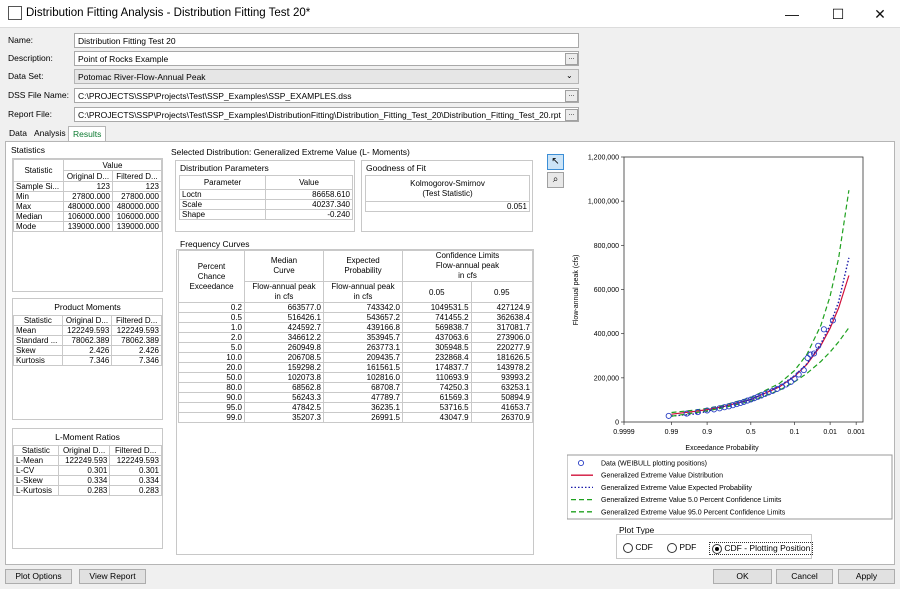 Image resolution: width=900 pixels, height=589 pixels. I want to click on table-cell: 209435.7, so click(363, 357).